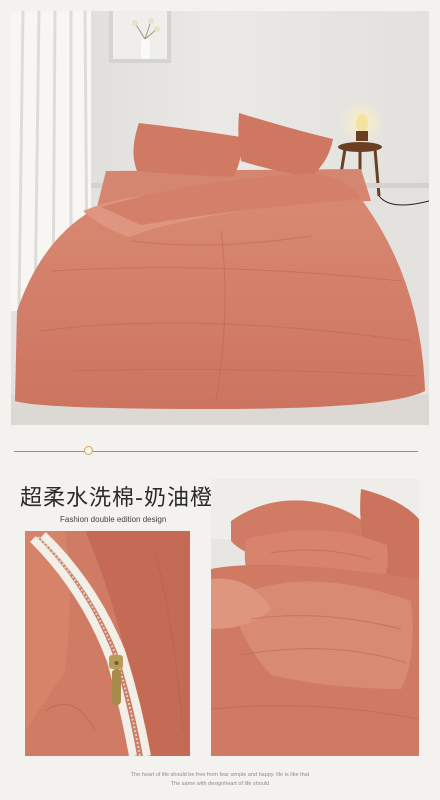 The image size is (440, 800). I want to click on zipper-detail-photo, so click(107, 643).